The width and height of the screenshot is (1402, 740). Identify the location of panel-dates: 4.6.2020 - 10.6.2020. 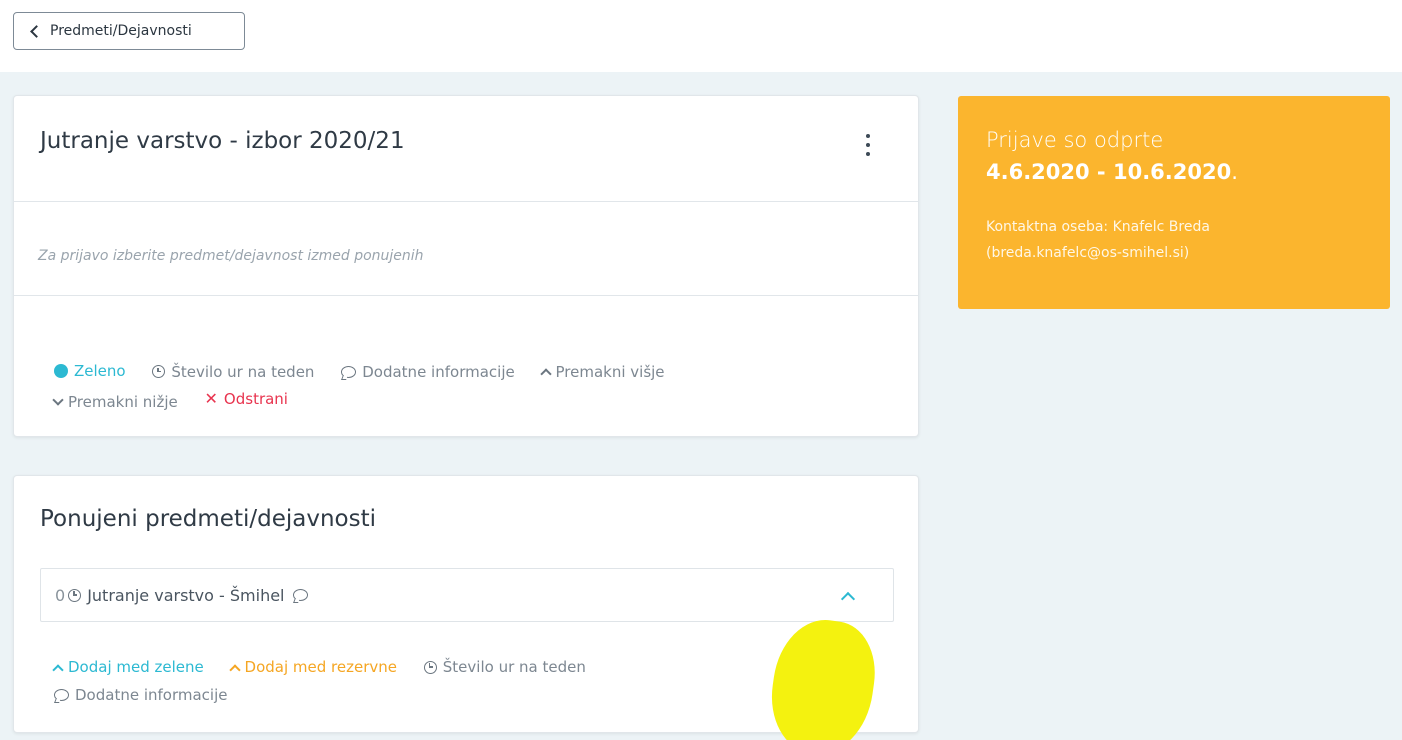
(1109, 172).